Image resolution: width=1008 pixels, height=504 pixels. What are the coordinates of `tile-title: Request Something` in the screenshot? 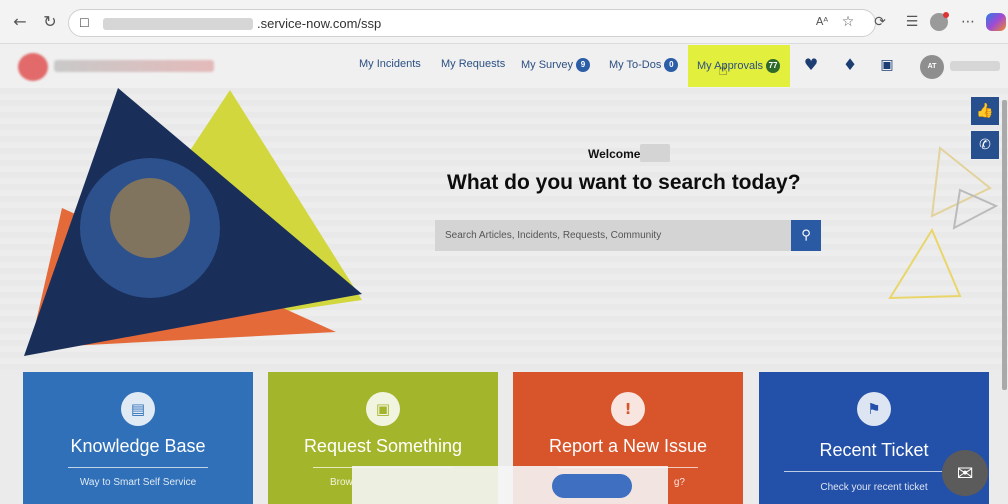 It's located at (383, 446).